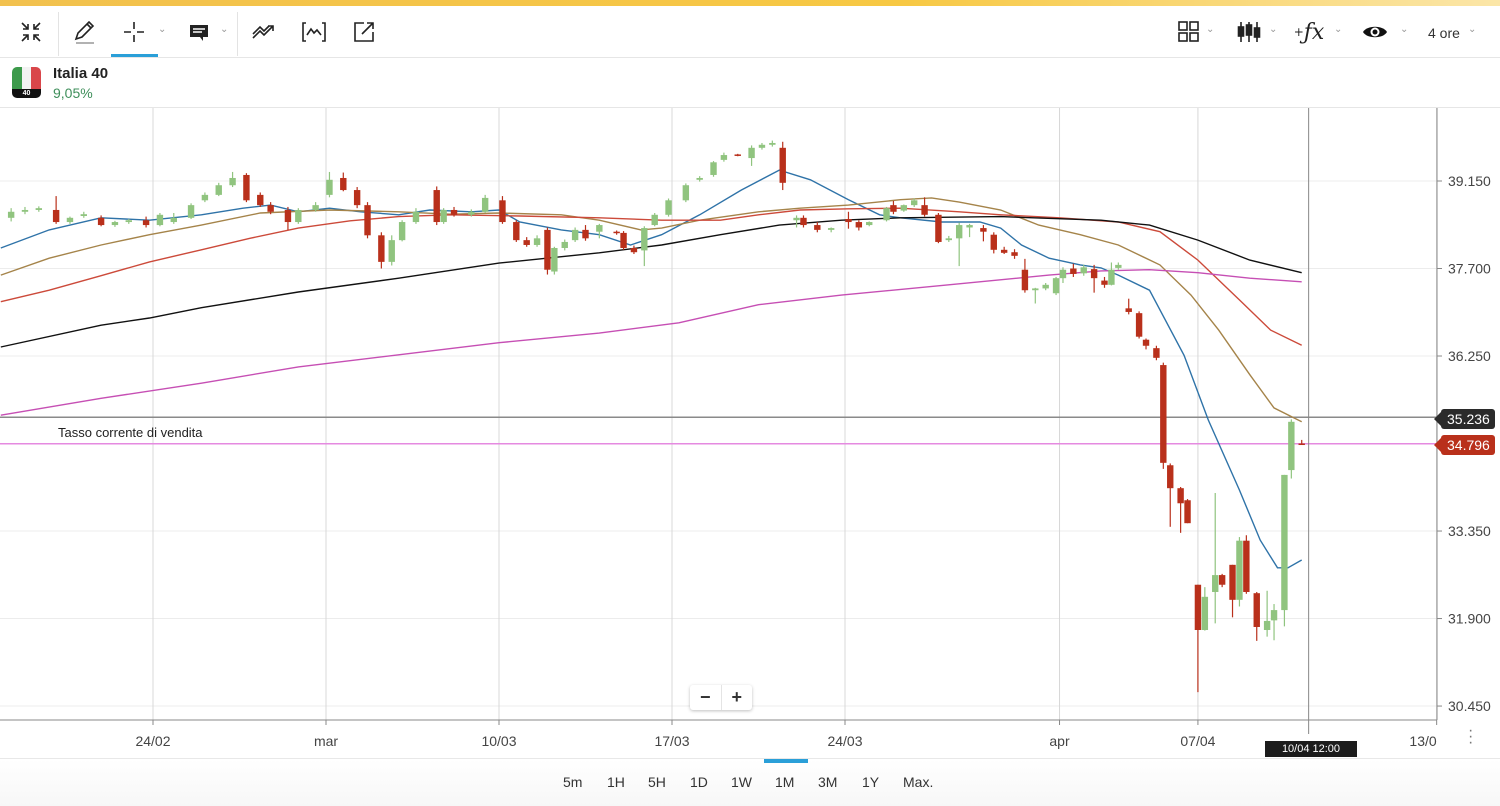 The width and height of the screenshot is (1500, 806). What do you see at coordinates (844, 741) in the screenshot?
I see `x-tick-label: 24/03` at bounding box center [844, 741].